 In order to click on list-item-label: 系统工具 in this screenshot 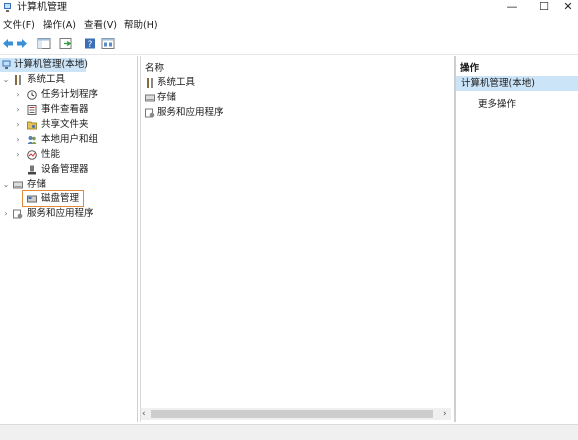, I will do `click(176, 82)`.